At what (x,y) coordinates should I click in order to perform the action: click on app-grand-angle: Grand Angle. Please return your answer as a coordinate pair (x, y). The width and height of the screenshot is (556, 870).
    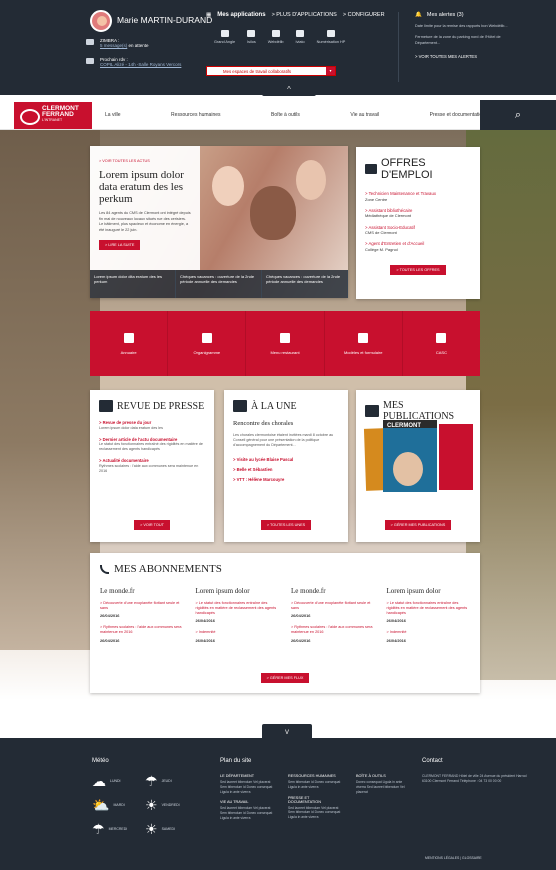
    Looking at the image, I should click on (224, 37).